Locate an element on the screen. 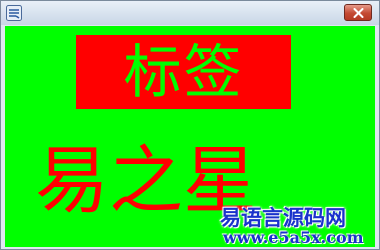  app-icon is located at coordinates (14, 13).